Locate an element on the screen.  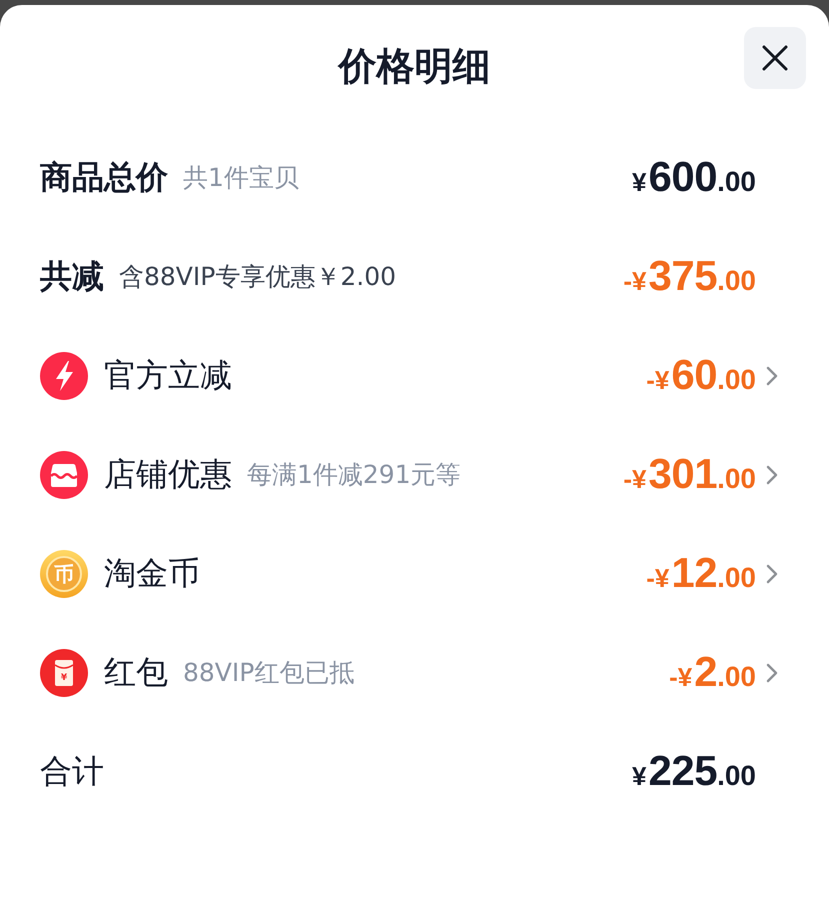
sheet-title: 价格明细 is located at coordinates (414, 67).